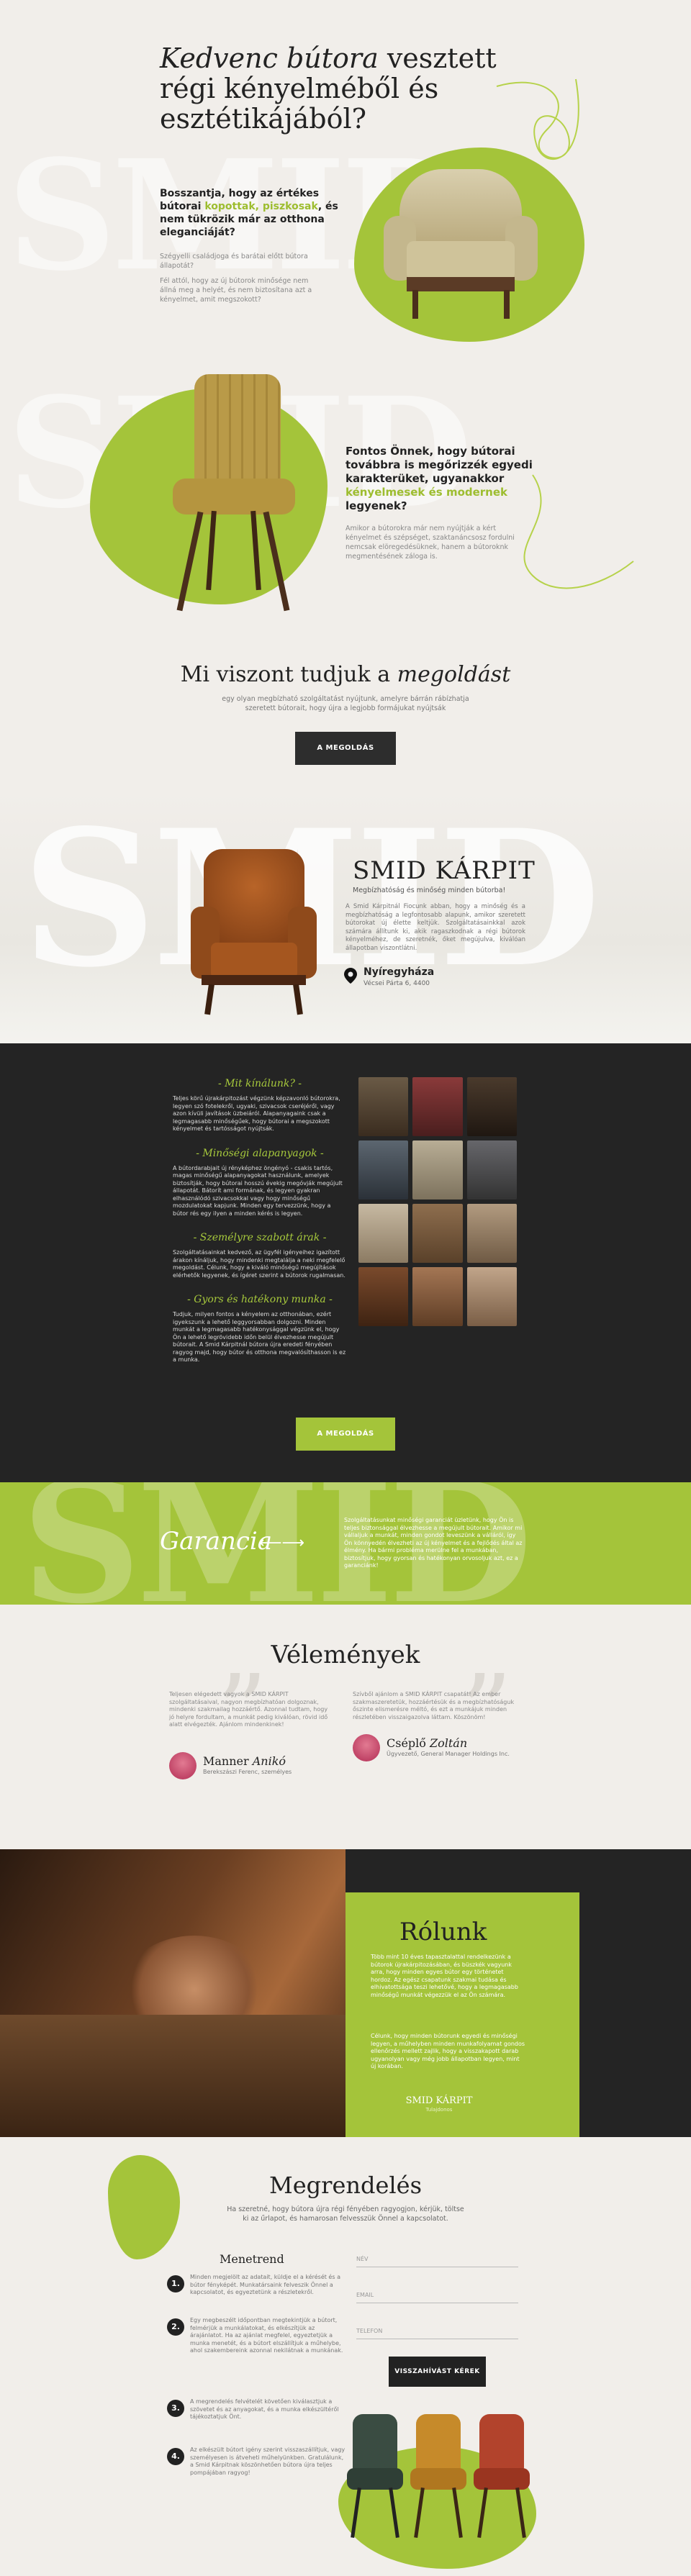  Describe the element at coordinates (439, 2479) in the screenshot. I see `three-chairs-image` at that location.